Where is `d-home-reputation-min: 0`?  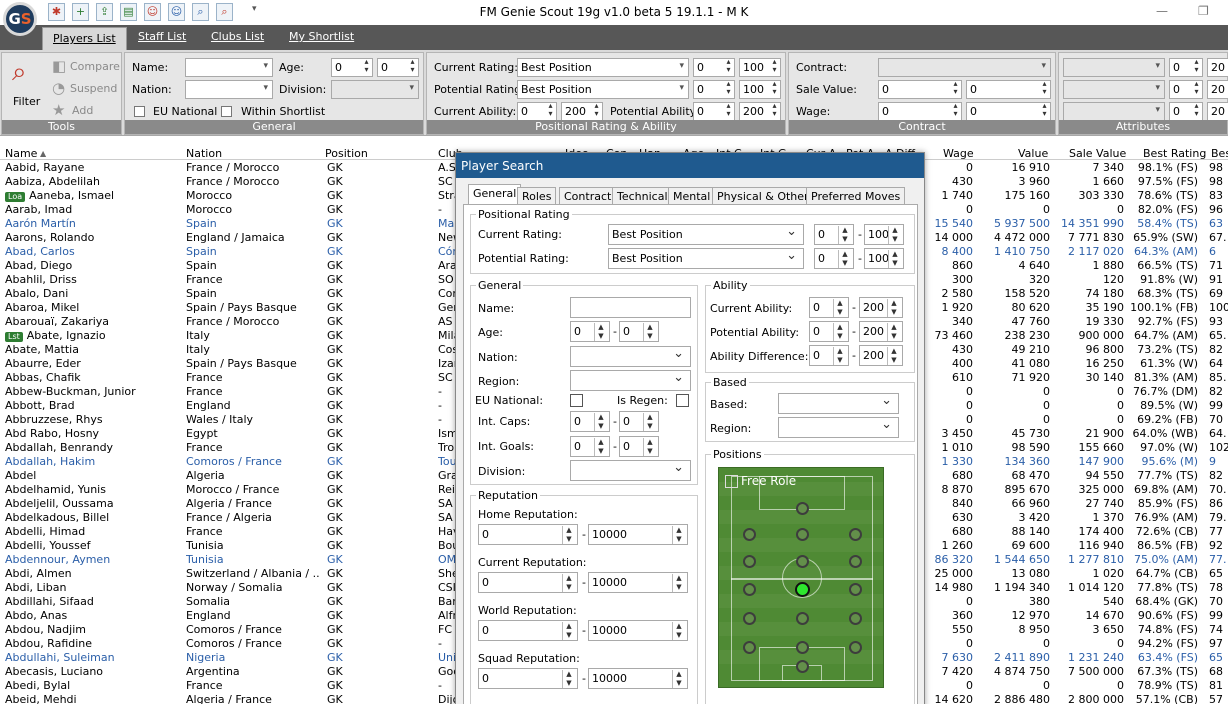
d-home-reputation-min: 0 is located at coordinates (528, 534).